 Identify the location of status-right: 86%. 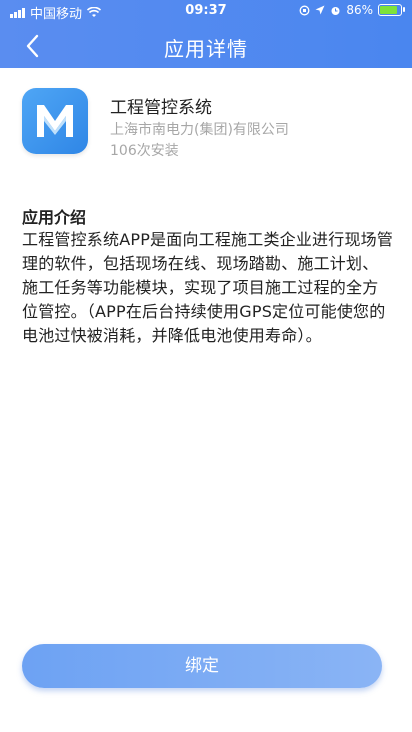
(352, 10).